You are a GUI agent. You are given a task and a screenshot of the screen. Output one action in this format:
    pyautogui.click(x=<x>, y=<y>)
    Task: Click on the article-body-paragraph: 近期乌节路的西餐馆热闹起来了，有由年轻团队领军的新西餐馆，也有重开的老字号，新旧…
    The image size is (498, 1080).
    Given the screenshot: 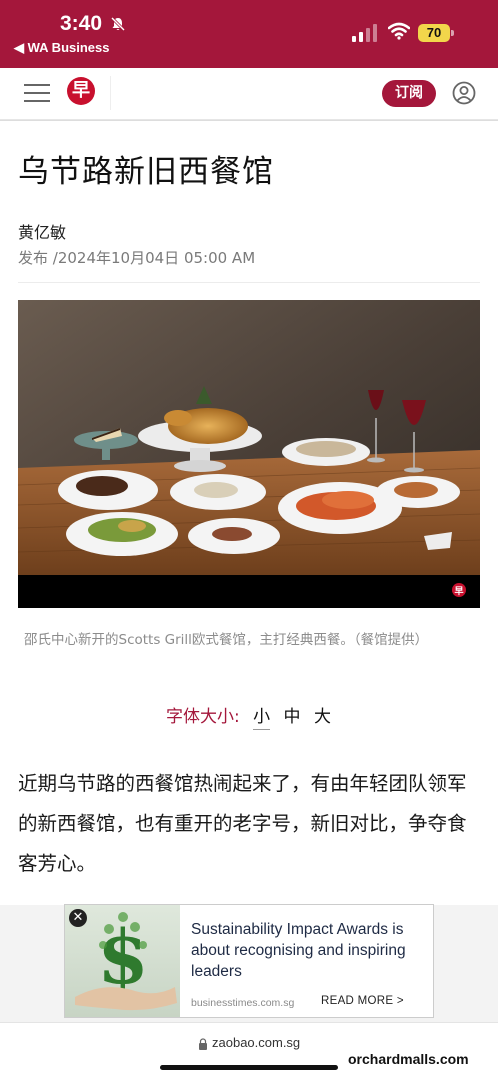 What is the action you would take?
    pyautogui.click(x=242, y=823)
    